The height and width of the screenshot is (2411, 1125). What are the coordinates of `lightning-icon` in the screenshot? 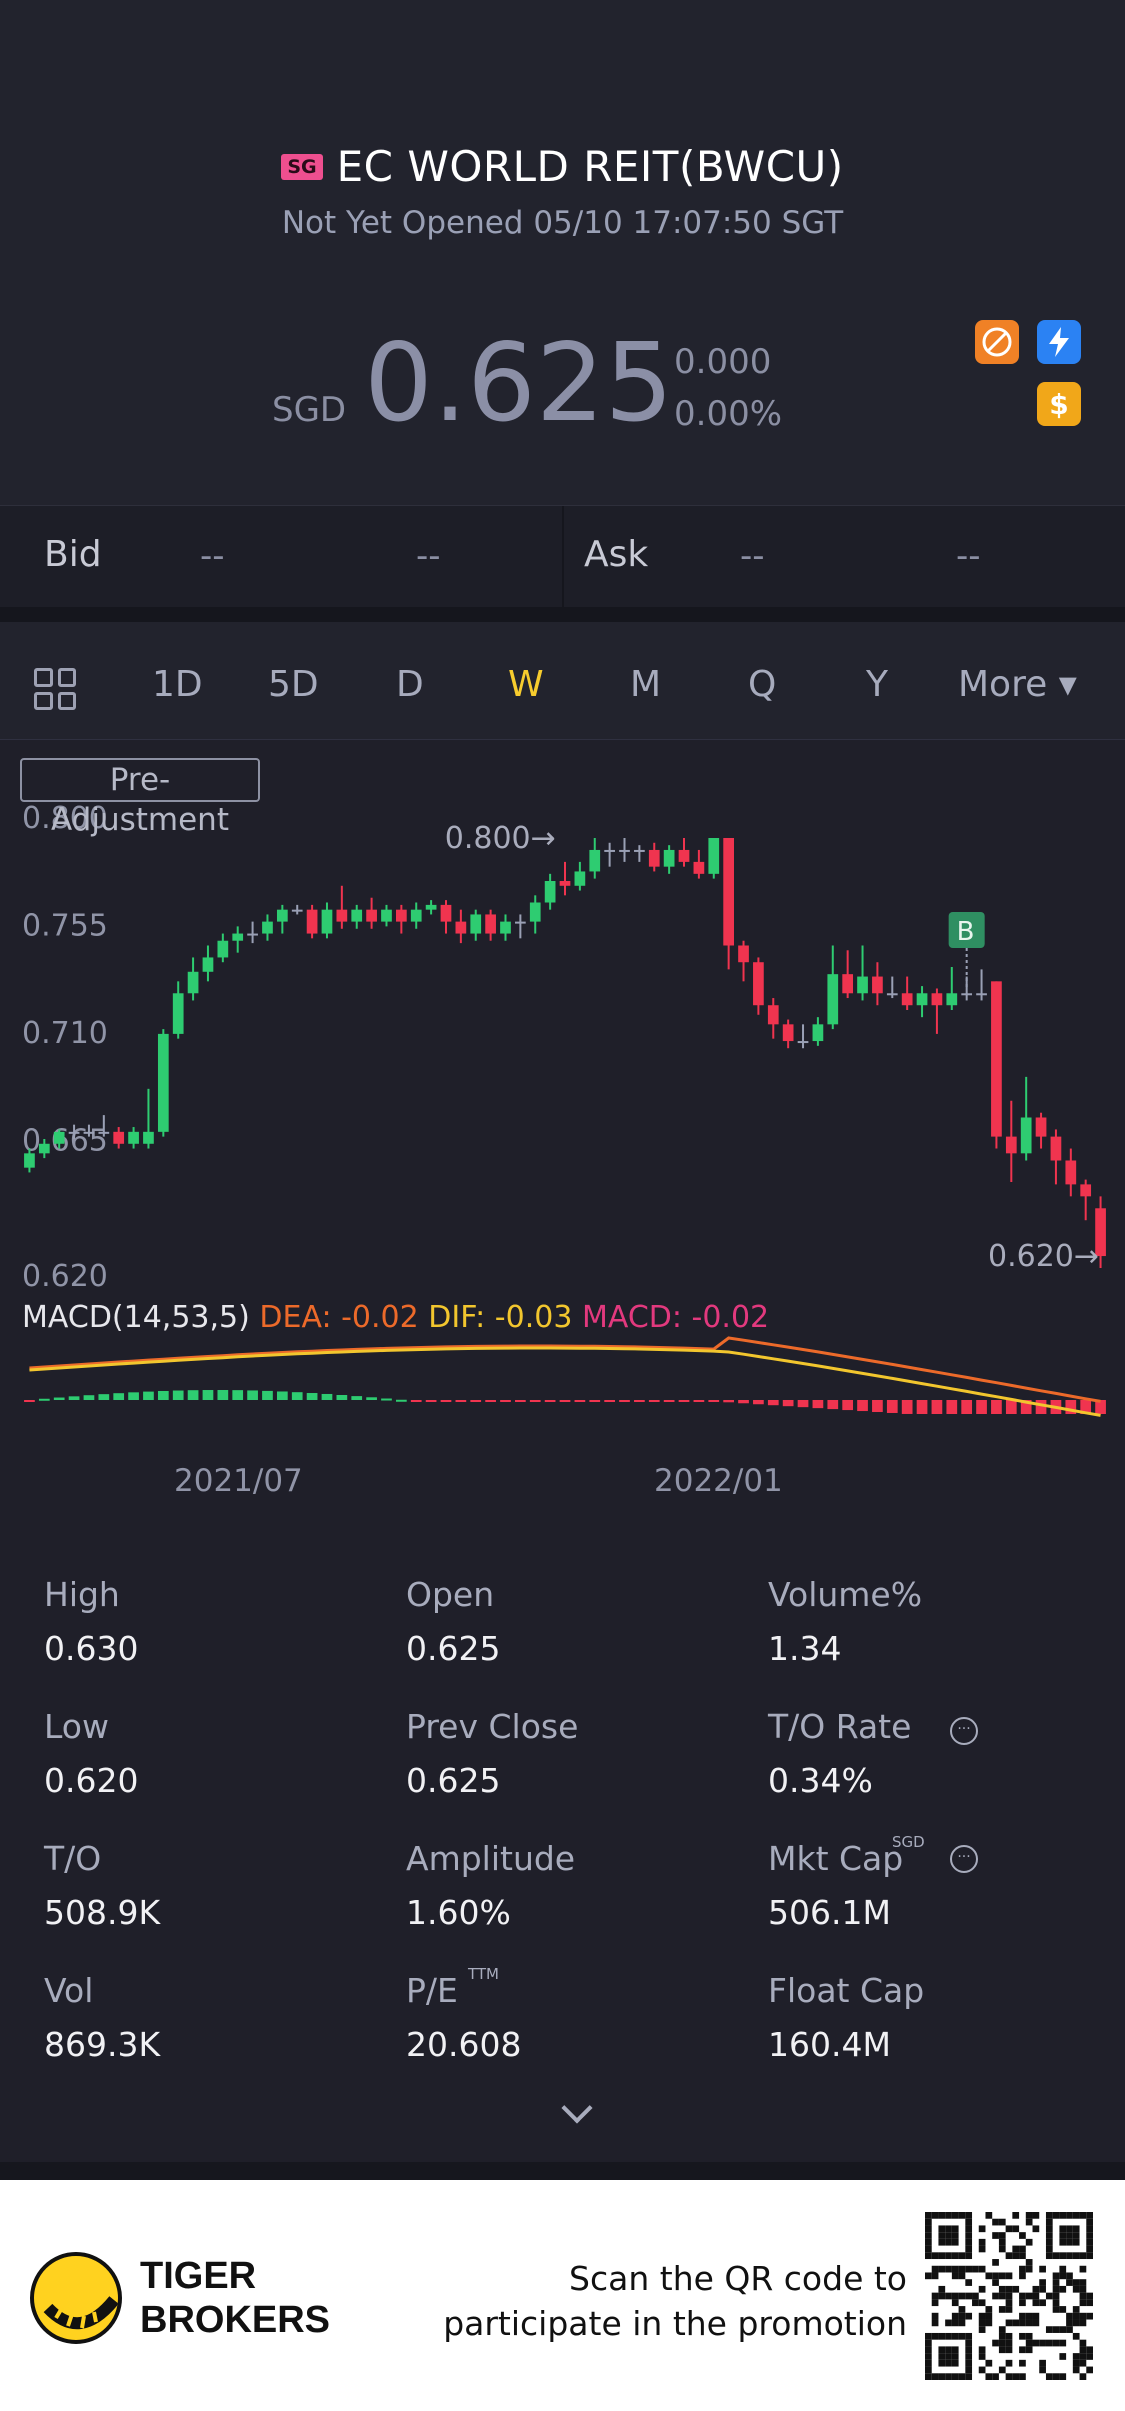 It's located at (1059, 342).